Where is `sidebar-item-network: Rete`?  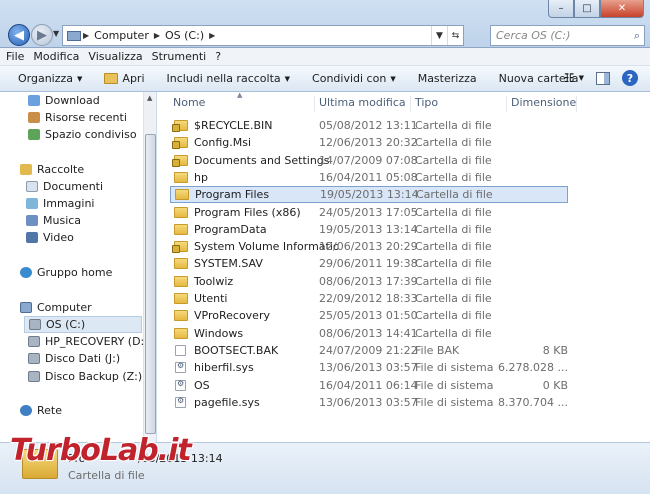
sidebar-item-network: Rete is located at coordinates (41, 410).